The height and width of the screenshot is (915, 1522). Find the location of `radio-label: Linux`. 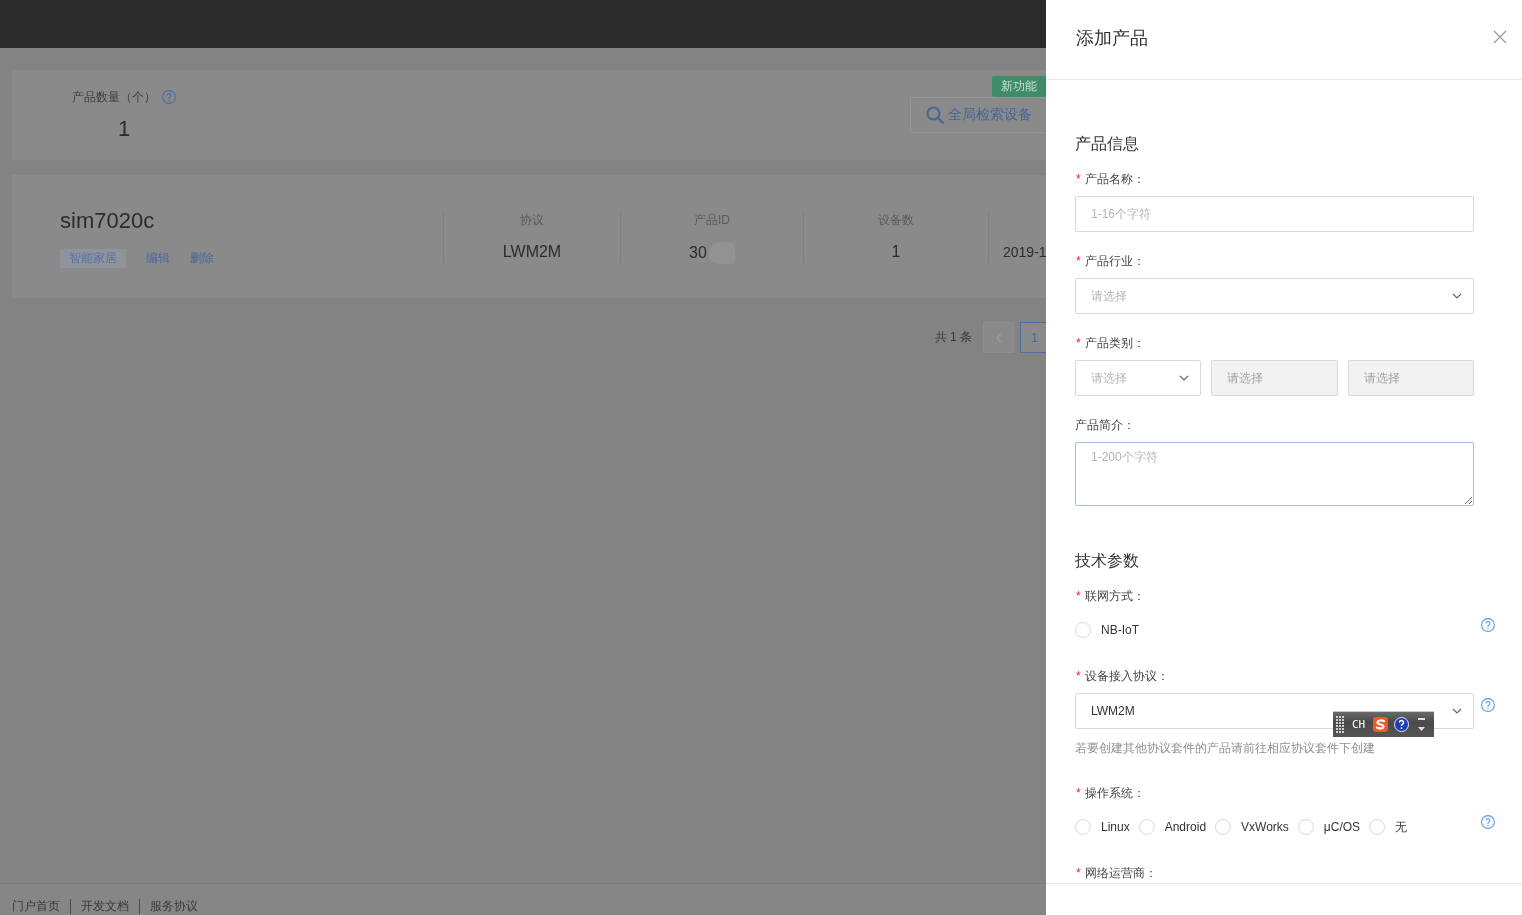

radio-label: Linux is located at coordinates (1115, 827).